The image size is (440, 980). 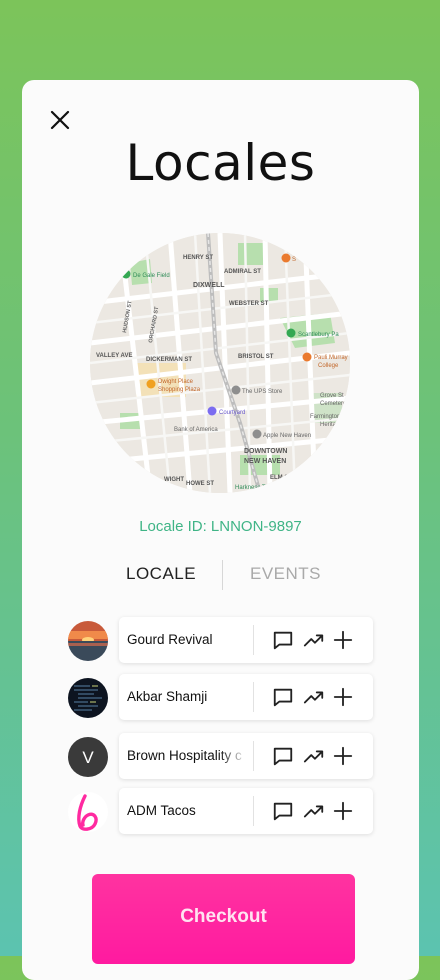 I want to click on list-item: Akbar Shamji, so click(x=220, y=698).